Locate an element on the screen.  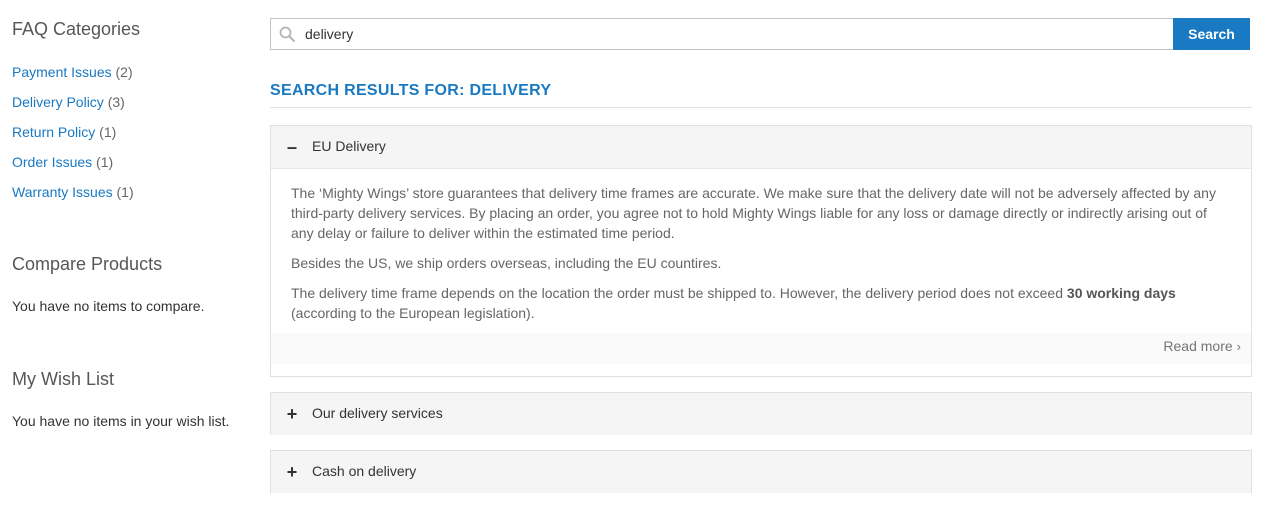
faq-item-title: EU Delivery is located at coordinates (349, 146).